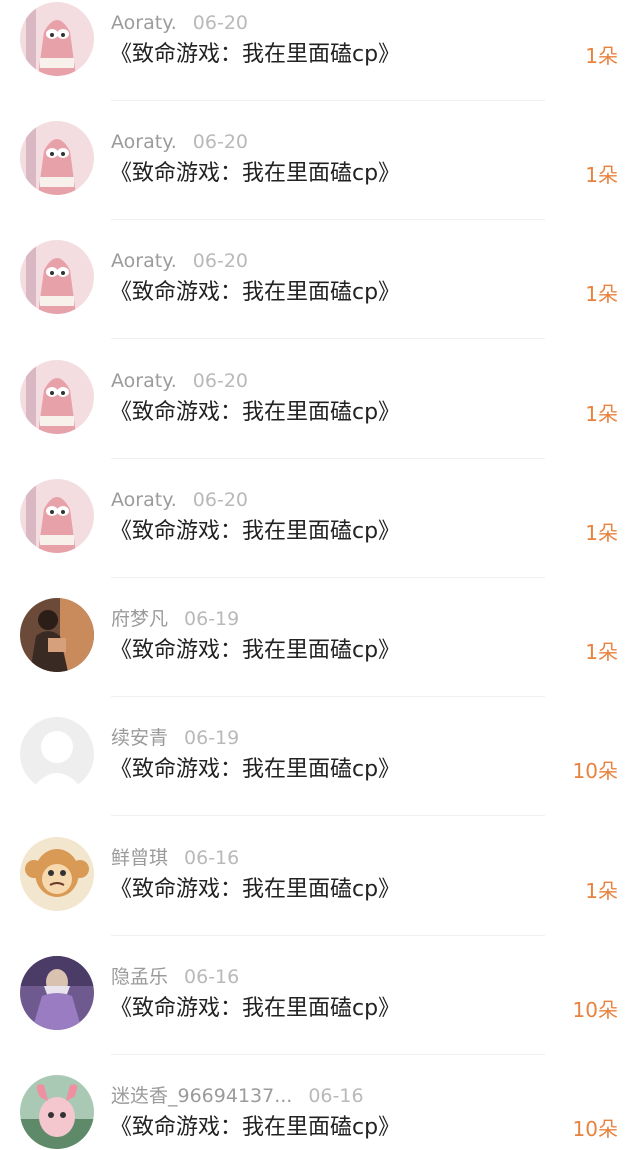 This screenshot has width=640, height=1150. What do you see at coordinates (320, 1112) in the screenshot?
I see `list-item: 迷迭香_96694137... 06-16 《致命游戏：我在里面磕cp》 10朵` at bounding box center [320, 1112].